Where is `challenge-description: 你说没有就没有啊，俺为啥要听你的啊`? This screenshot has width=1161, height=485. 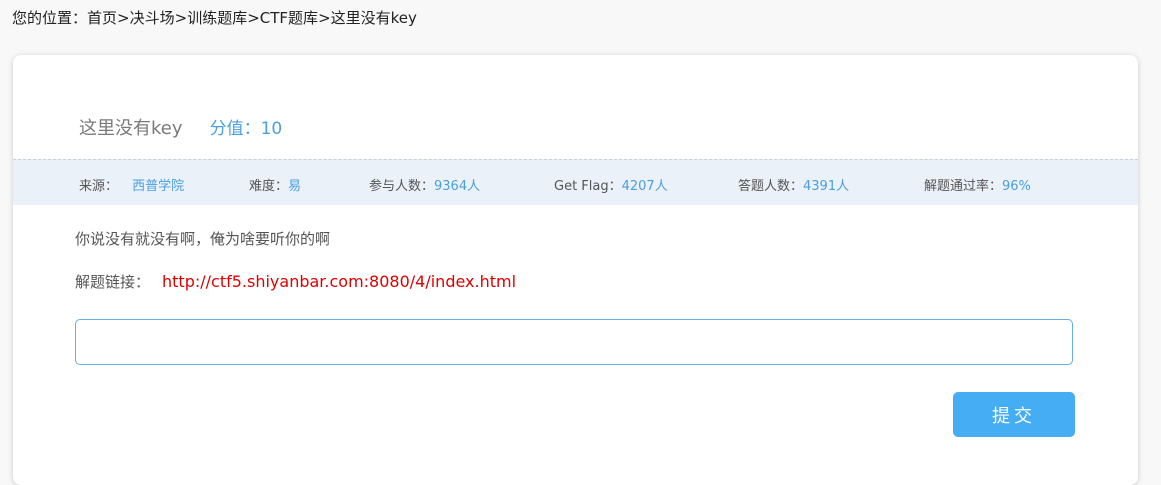
challenge-description: 你说没有就没有啊，俺为啥要听你的啊 is located at coordinates (203, 239).